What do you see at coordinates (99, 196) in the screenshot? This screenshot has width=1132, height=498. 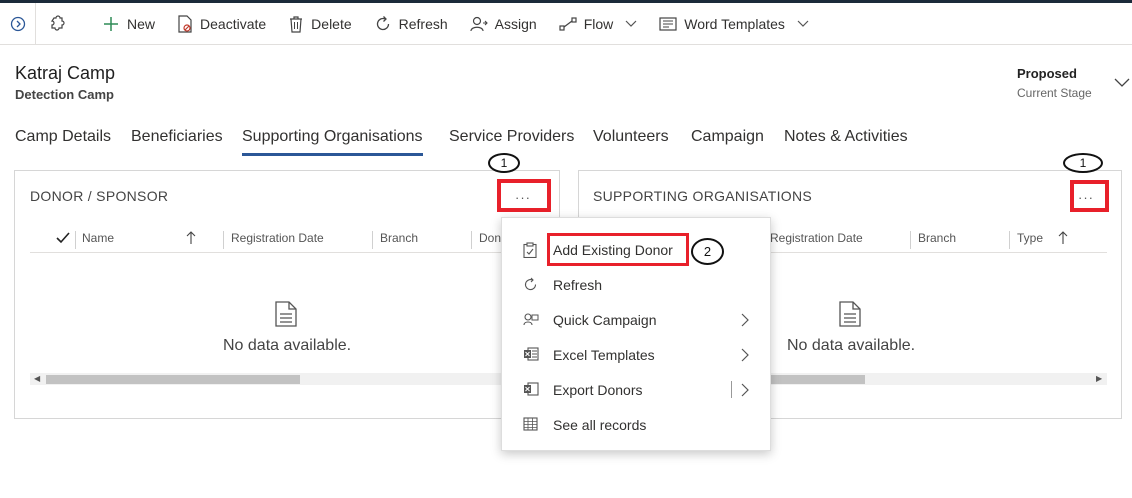 I see `donor-panel-title: DONOR / SPONSOR` at bounding box center [99, 196].